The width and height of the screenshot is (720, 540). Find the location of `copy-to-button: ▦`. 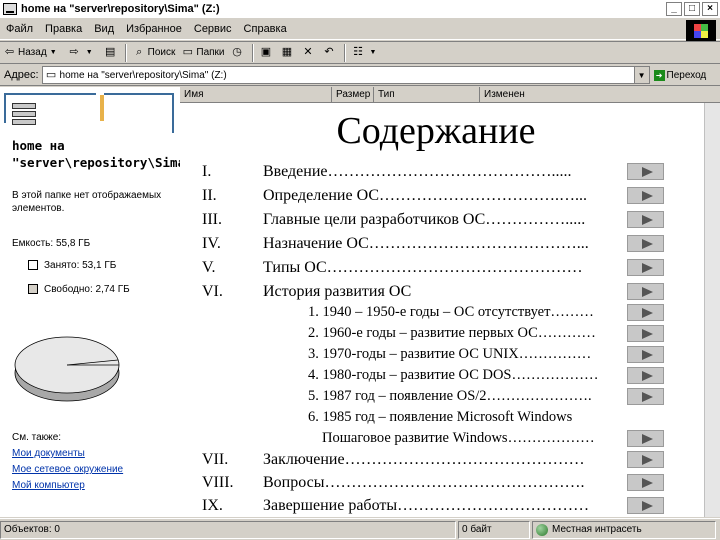

copy-to-button: ▦ is located at coordinates (288, 53).